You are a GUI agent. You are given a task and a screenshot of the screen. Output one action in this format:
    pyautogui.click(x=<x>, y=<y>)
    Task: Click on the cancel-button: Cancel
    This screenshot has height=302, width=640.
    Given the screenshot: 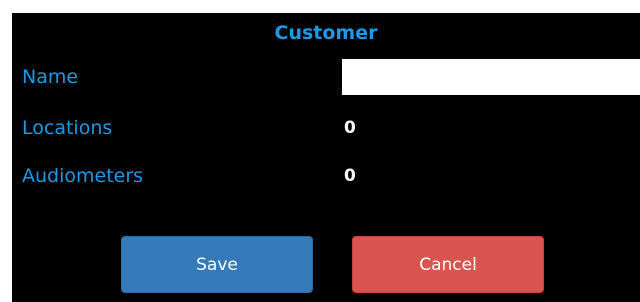 What is the action you would take?
    pyautogui.click(x=448, y=264)
    